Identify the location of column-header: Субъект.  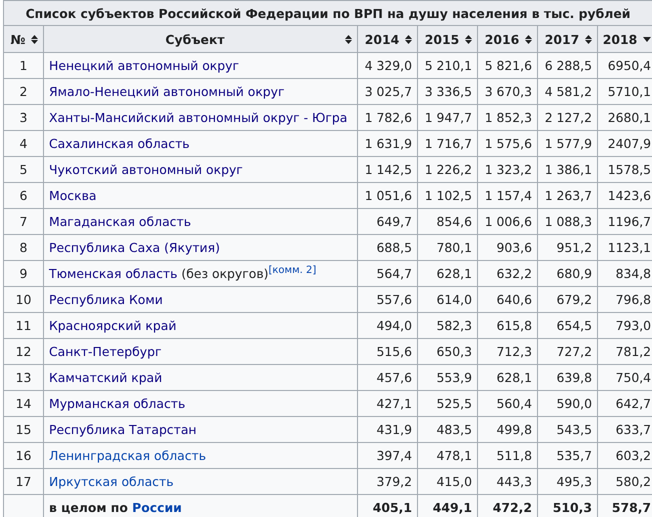
(201, 39).